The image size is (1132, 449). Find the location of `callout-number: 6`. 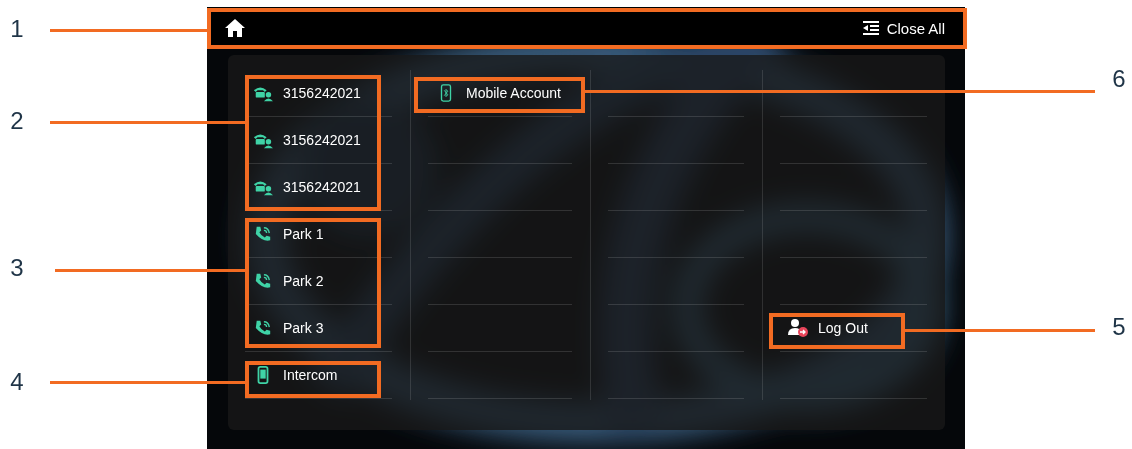

callout-number: 6 is located at coordinates (1119, 79).